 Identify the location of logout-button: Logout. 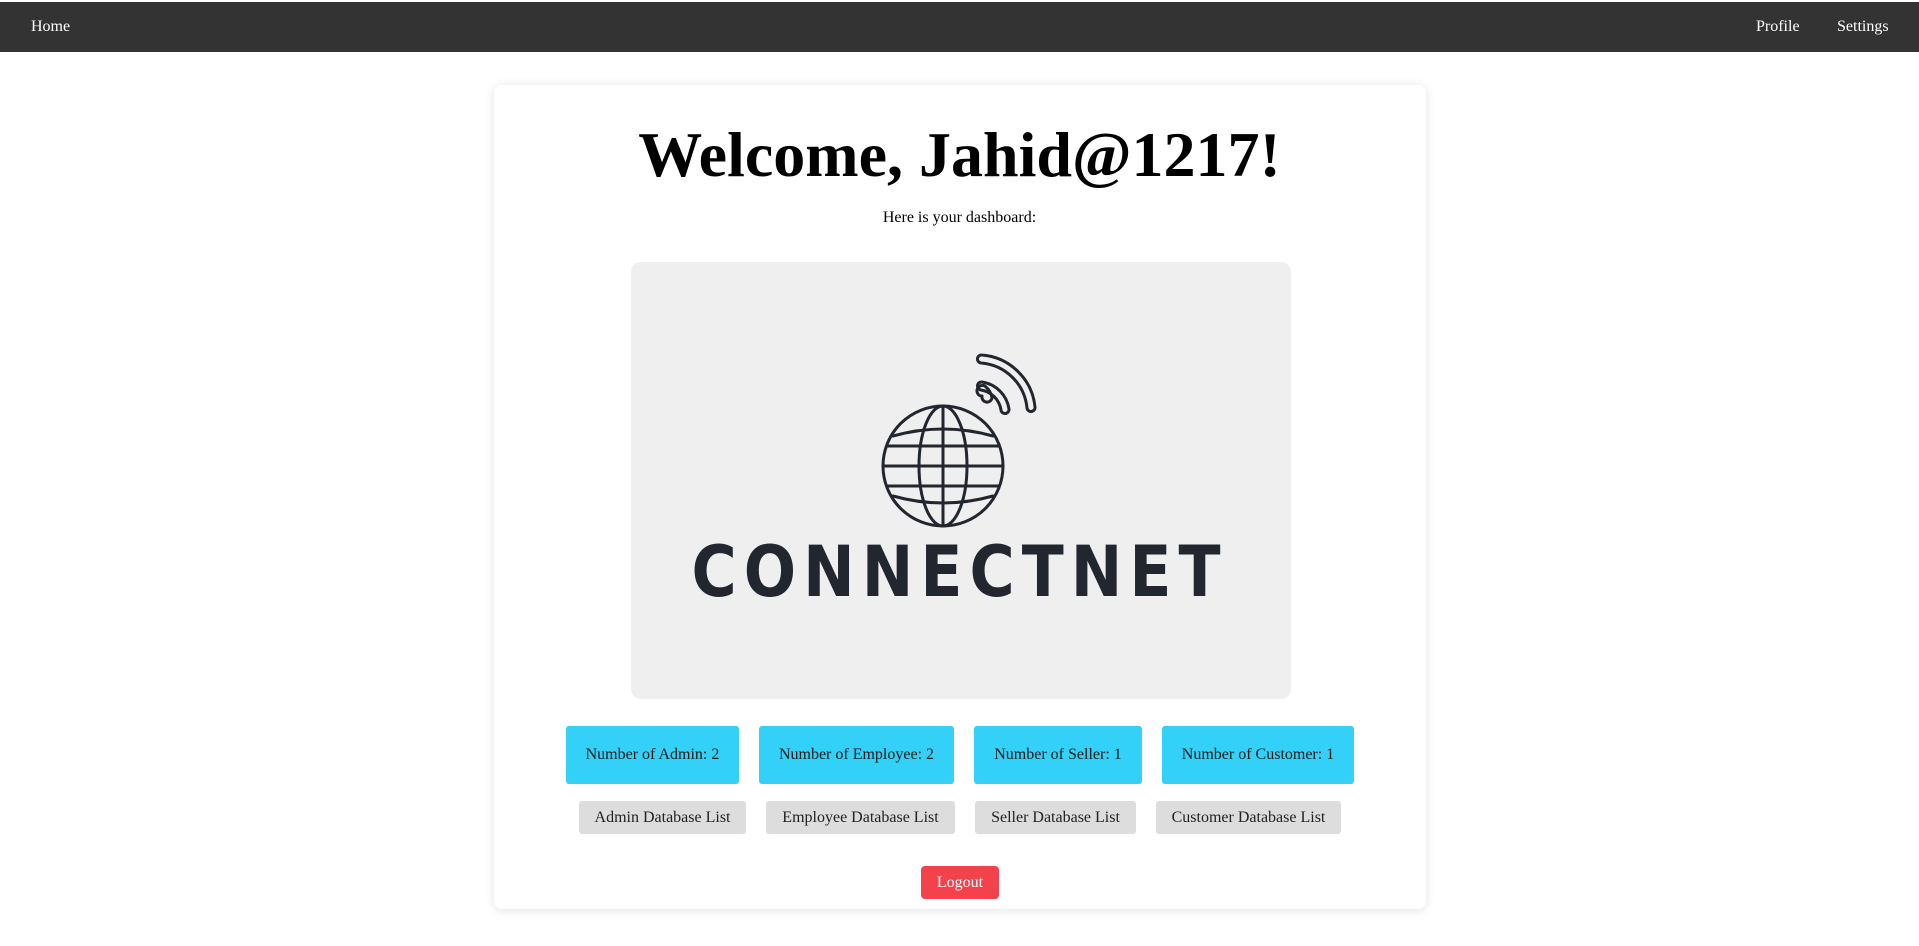
(960, 882).